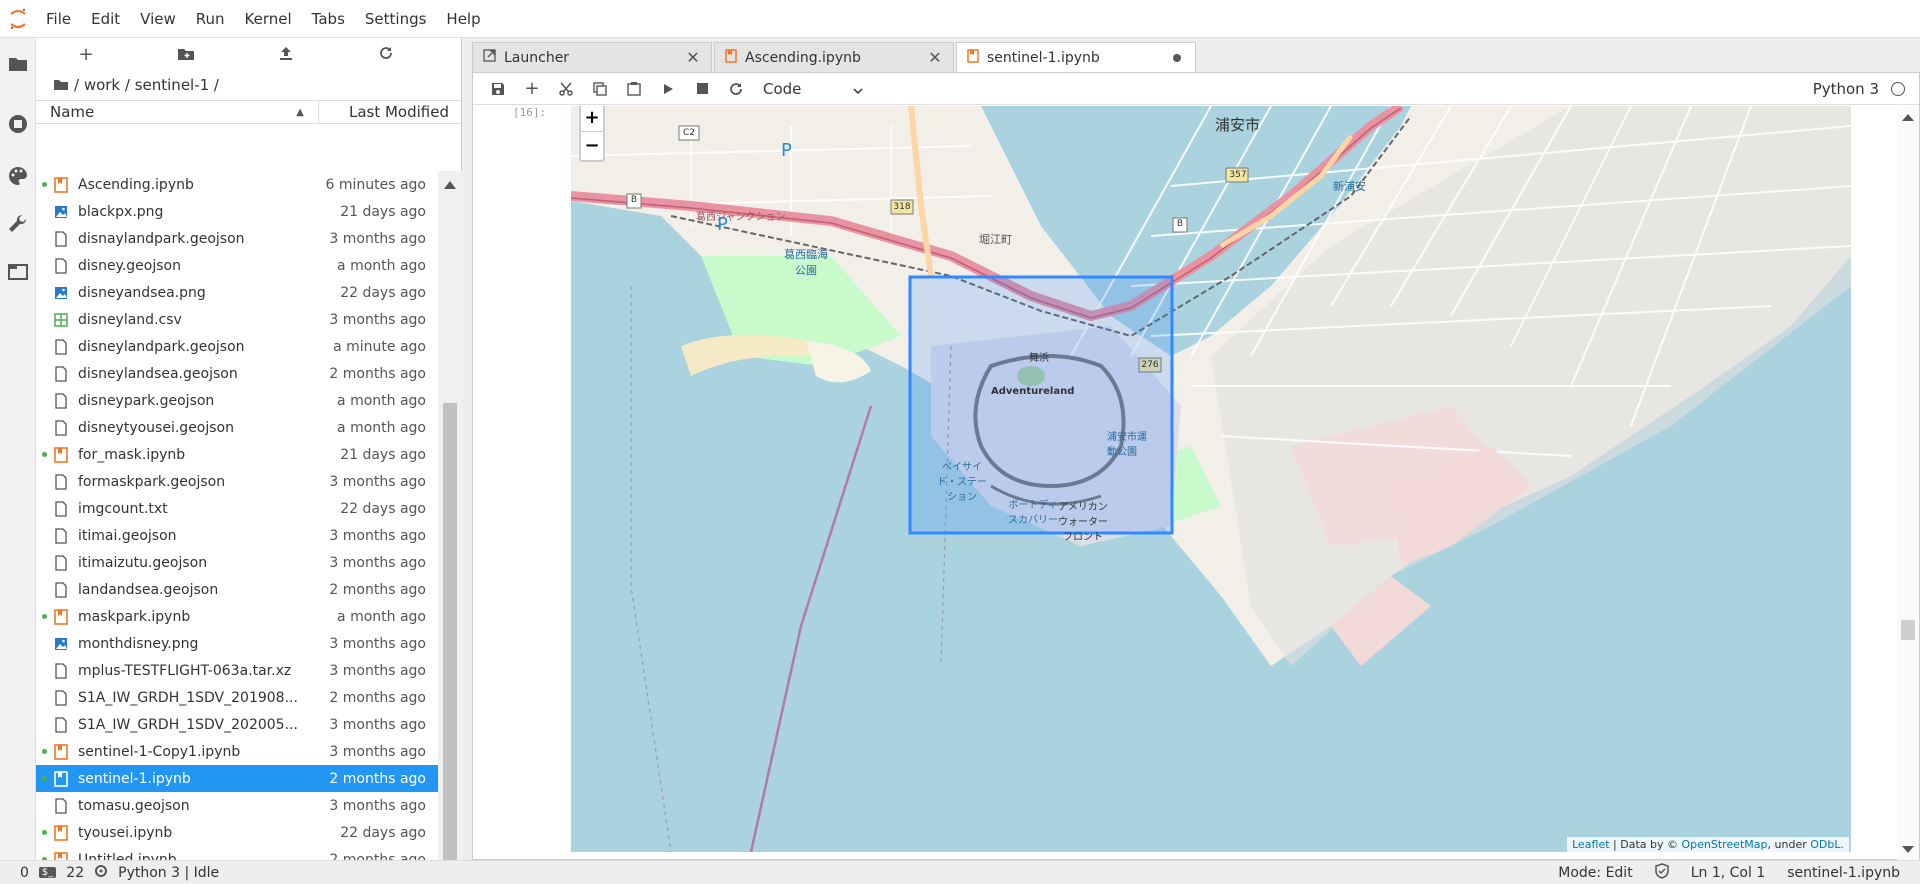 This screenshot has height=884, width=1920. What do you see at coordinates (237, 373) in the screenshot?
I see `file-row: disneylandsea.geojson 2 months ago` at bounding box center [237, 373].